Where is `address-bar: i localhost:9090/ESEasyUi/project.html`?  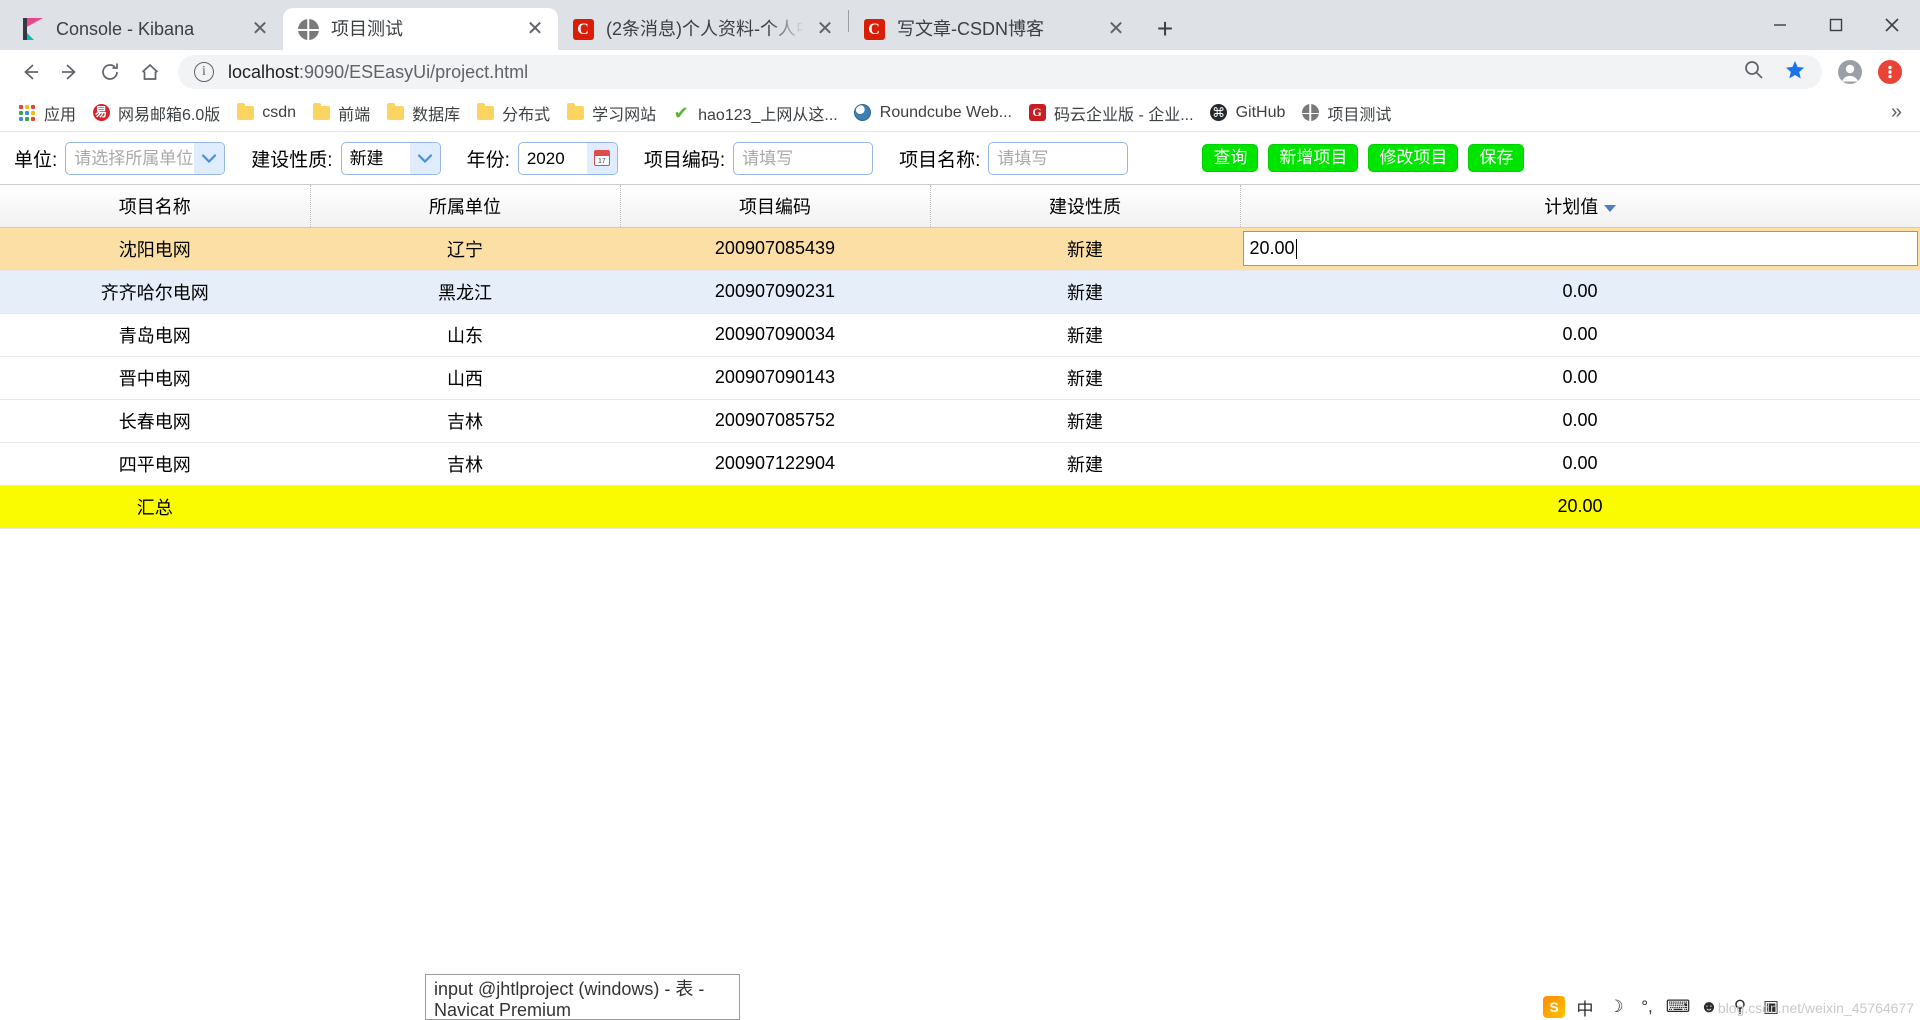 address-bar: i localhost:9090/ESEasyUi/project.html is located at coordinates (1000, 72).